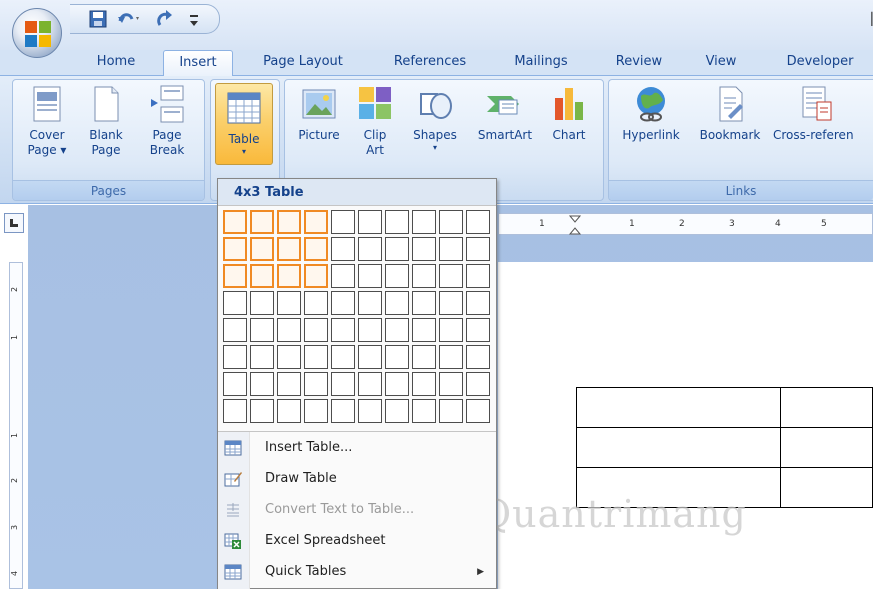  Describe the element at coordinates (116, 63) in the screenshot. I see `tab-home: Home` at that location.